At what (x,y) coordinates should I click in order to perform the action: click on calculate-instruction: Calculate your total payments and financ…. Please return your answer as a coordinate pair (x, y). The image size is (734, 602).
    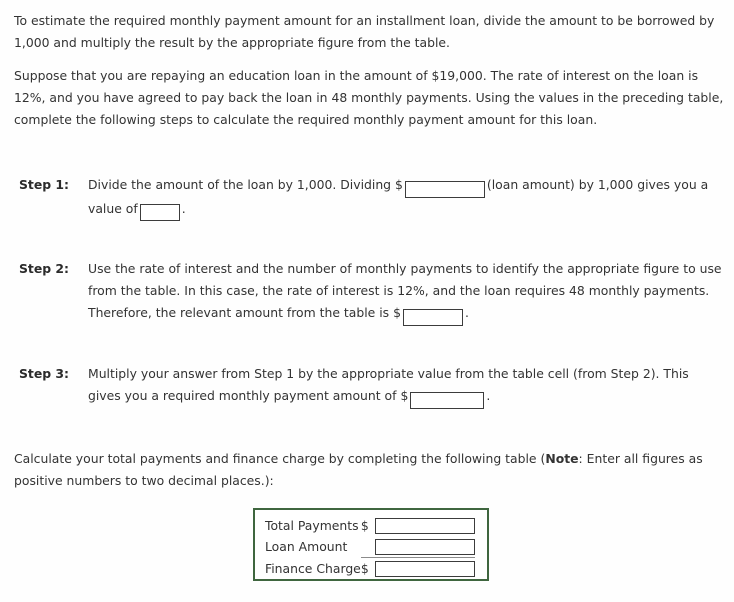
    Looking at the image, I should click on (359, 470).